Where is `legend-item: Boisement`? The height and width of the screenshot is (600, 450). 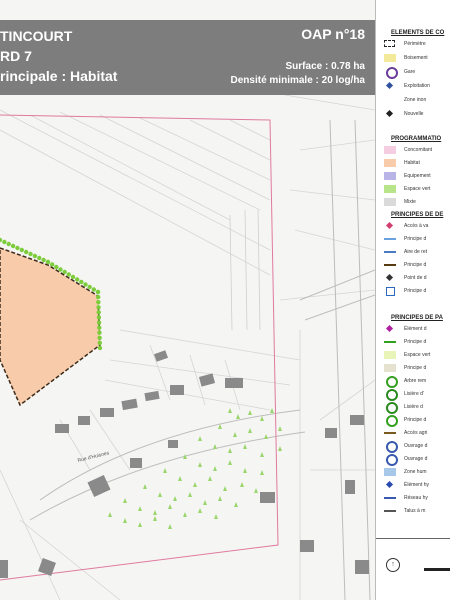
legend-item: Boisement is located at coordinates (417, 59).